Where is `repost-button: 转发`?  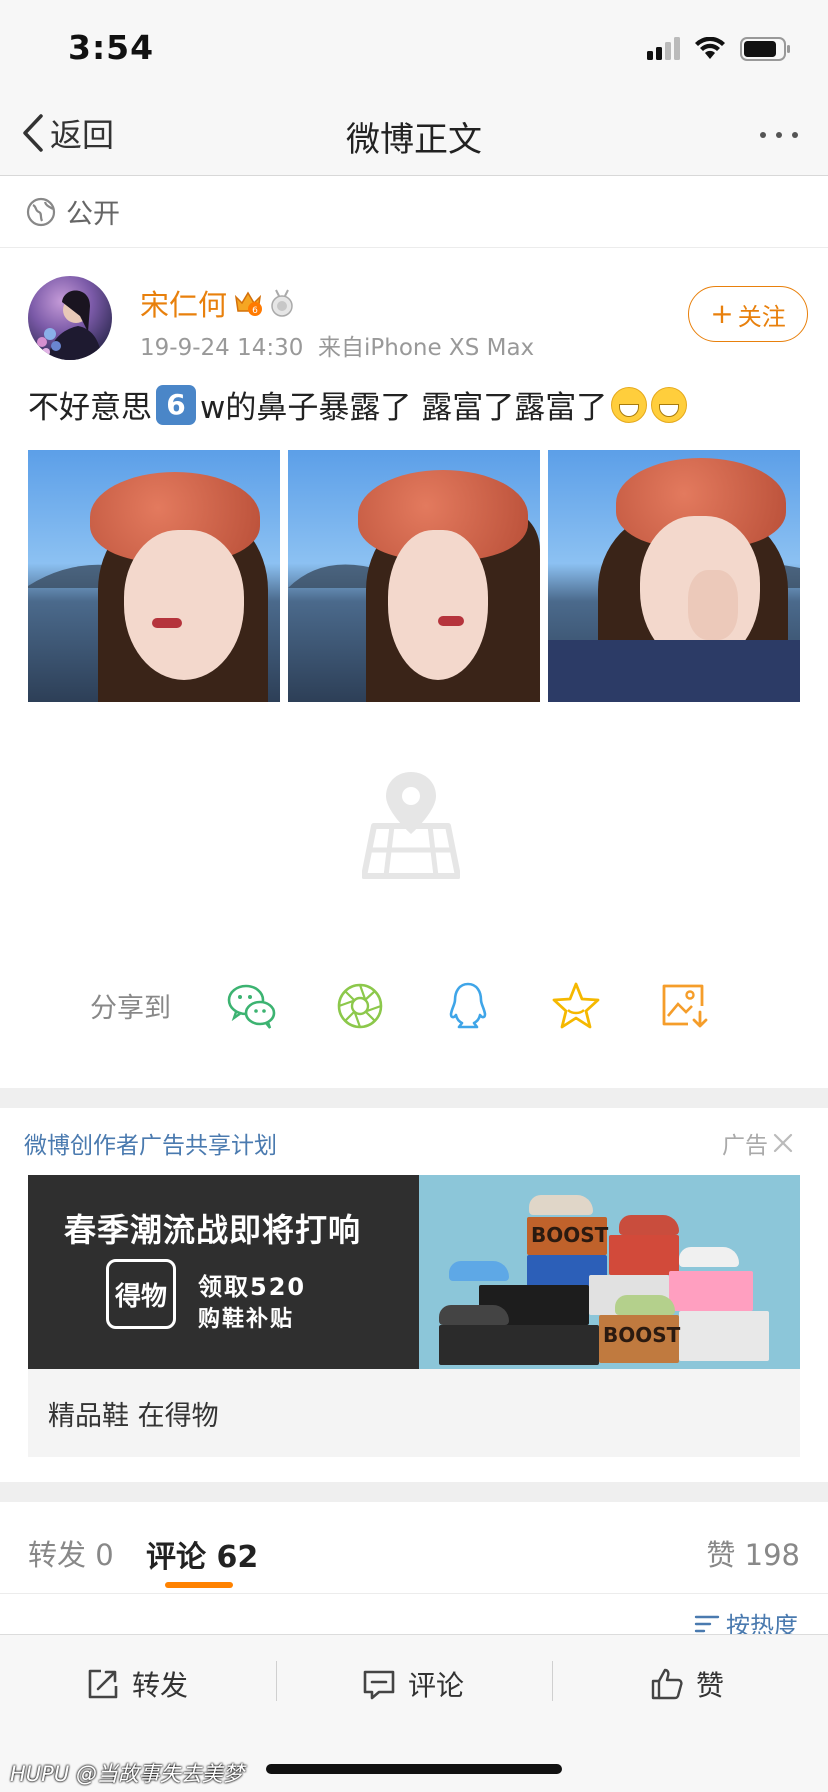
repost-button: 转发 is located at coordinates (137, 1684).